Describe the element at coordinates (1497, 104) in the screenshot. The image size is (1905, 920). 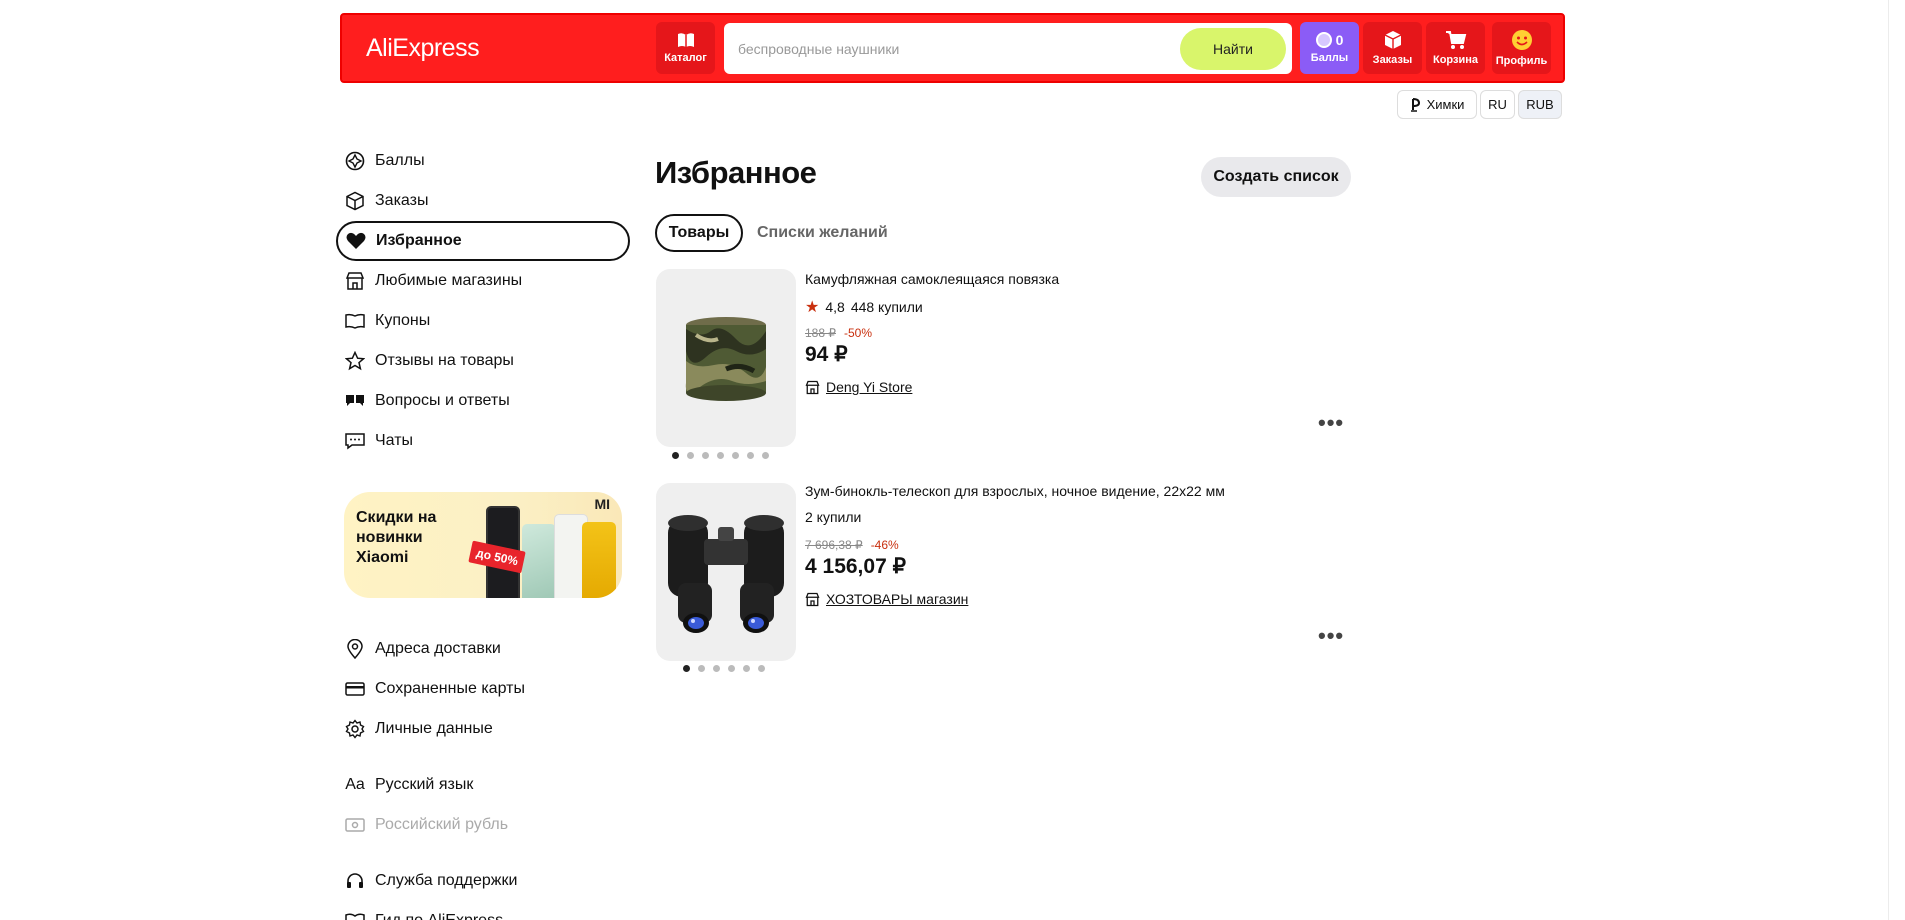
I see `language-selector: RU` at that location.